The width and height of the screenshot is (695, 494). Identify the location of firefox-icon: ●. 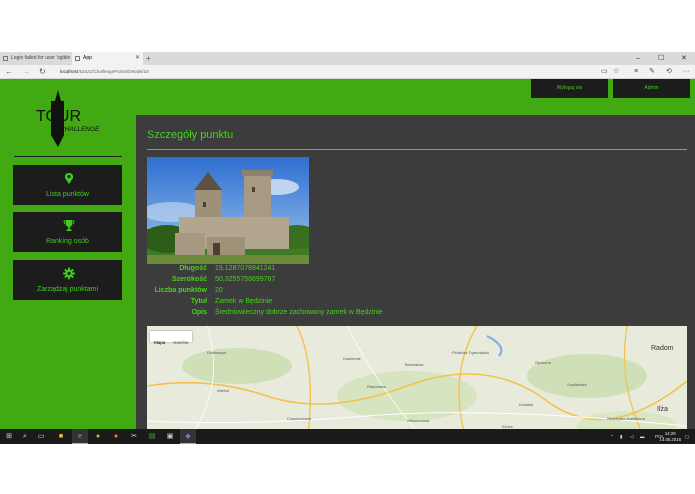
(116, 436).